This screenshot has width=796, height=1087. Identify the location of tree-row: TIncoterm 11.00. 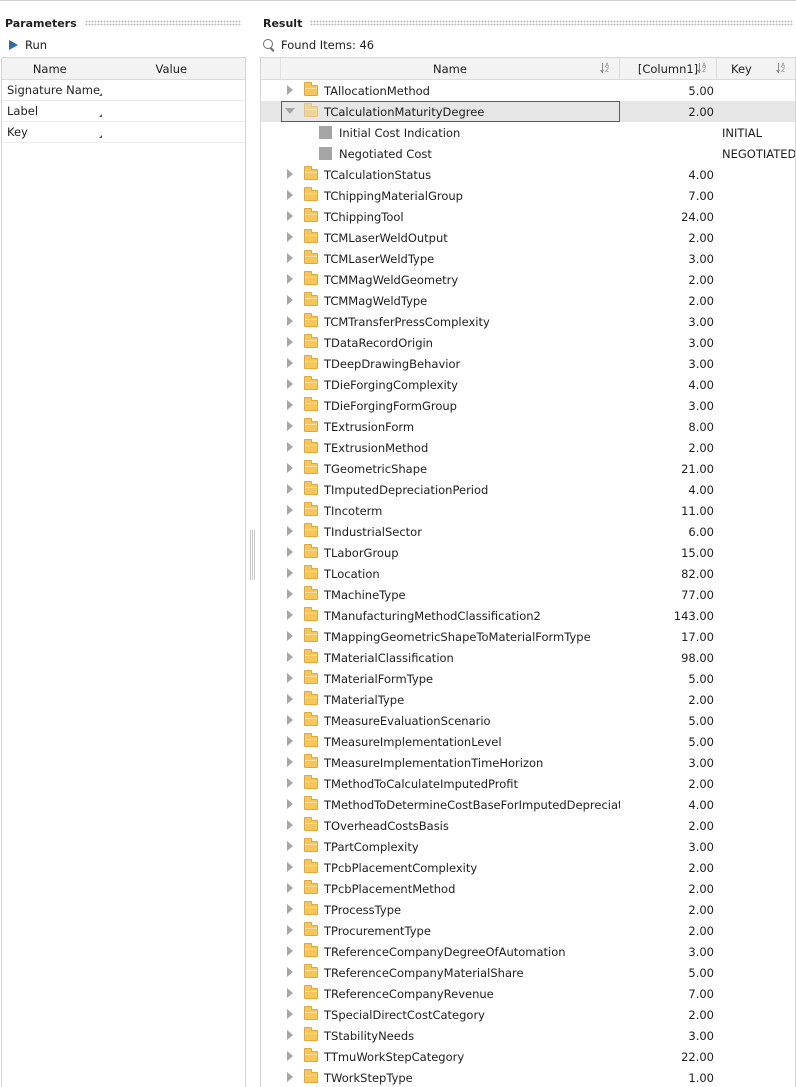
(528, 510).